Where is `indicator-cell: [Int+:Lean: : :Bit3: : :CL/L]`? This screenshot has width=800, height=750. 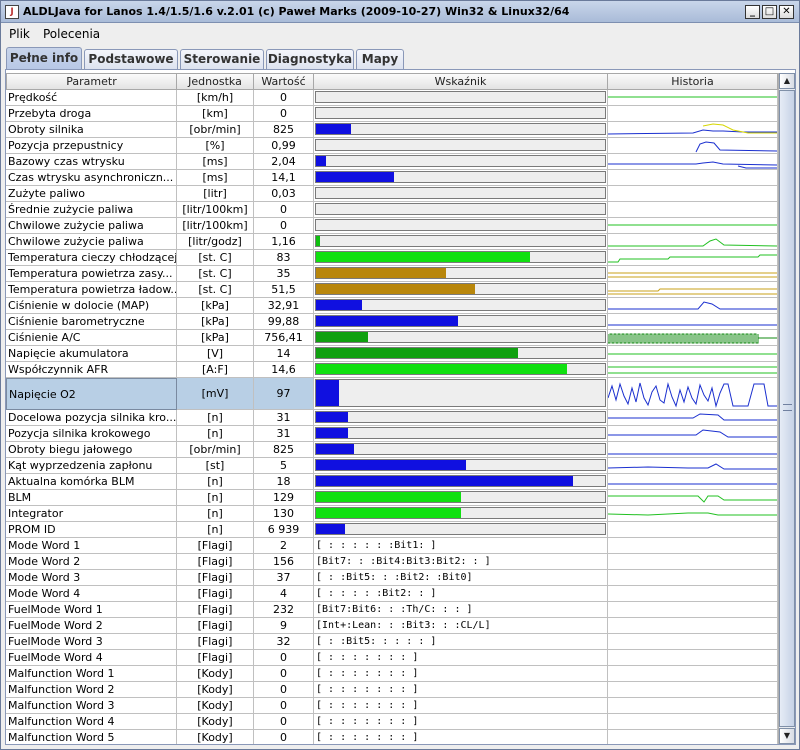 indicator-cell: [Int+:Lean: : :Bit3: : :CL/L] is located at coordinates (461, 626).